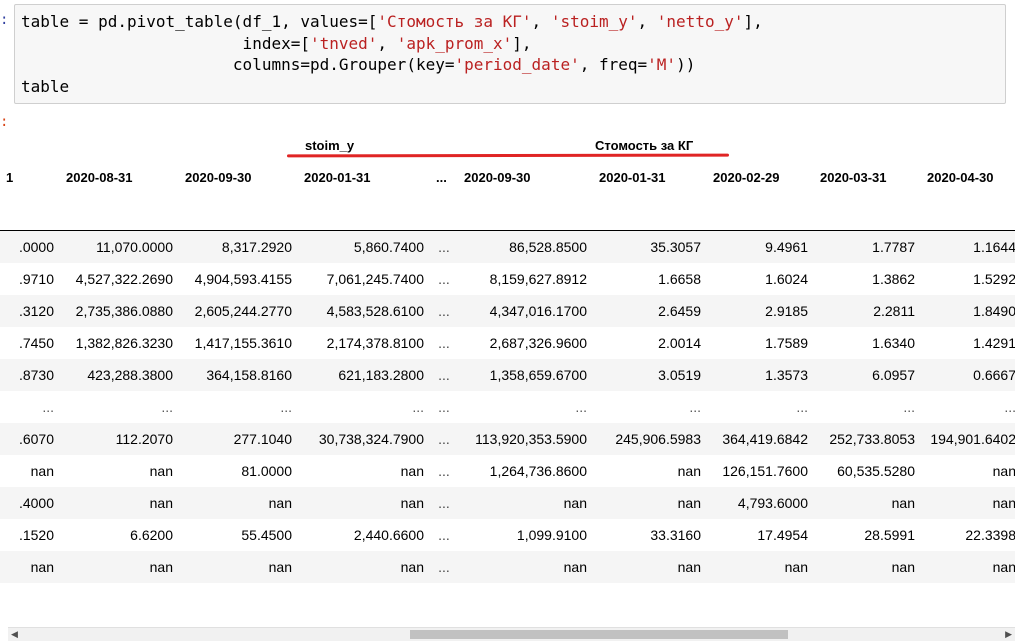  I want to click on scroll-right-icon: ▶, so click(1008, 634).